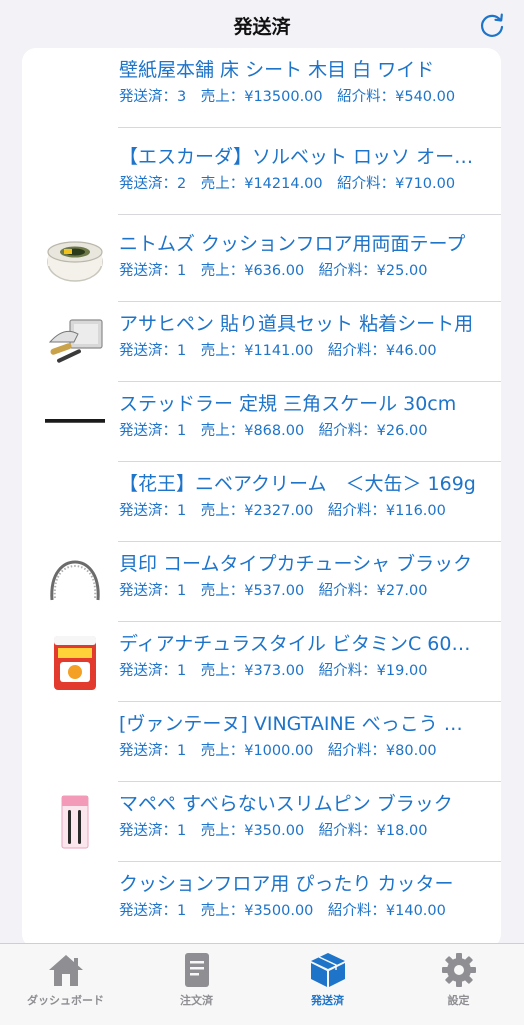 This screenshot has width=524, height=1025. Describe the element at coordinates (282, 911) in the screenshot. I see `item-stats: 発送済：1 売上：¥3500.00 紹介料：¥140.00` at that location.